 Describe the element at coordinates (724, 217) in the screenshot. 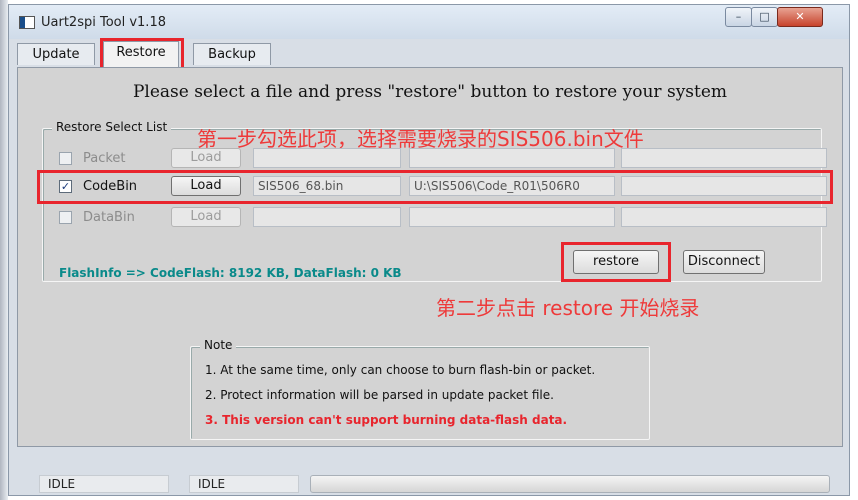

I see `databin-extra-field` at that location.